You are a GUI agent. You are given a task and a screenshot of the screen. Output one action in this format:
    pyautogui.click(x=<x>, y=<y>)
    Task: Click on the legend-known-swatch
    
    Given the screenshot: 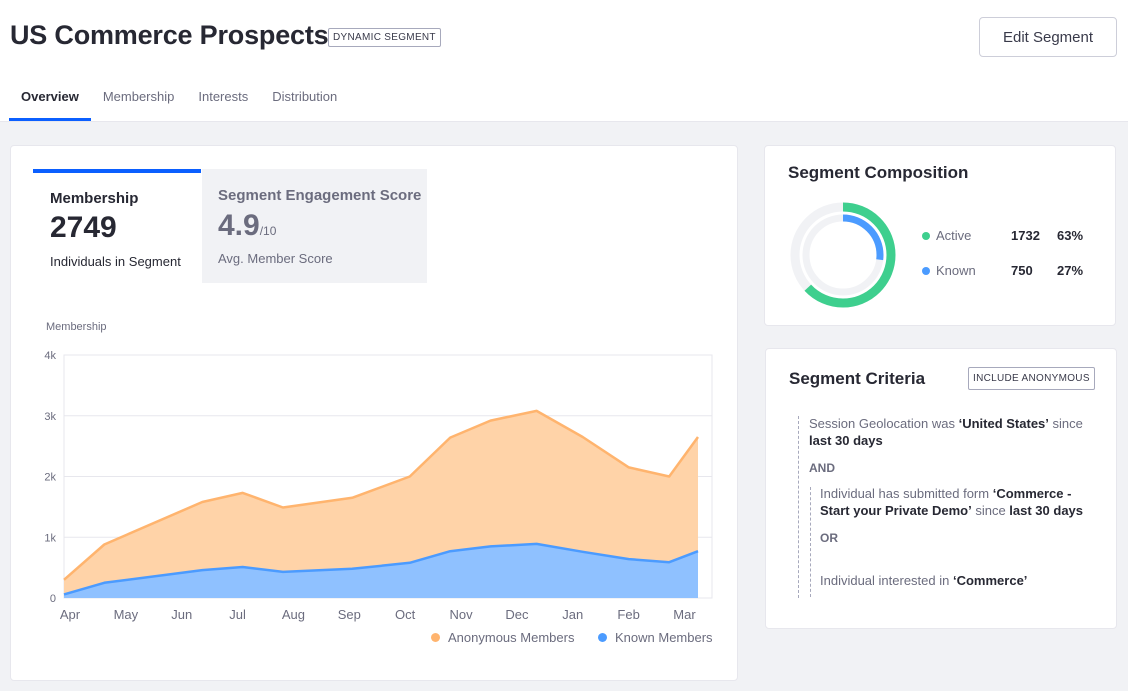 What is the action you would take?
    pyautogui.click(x=602, y=637)
    